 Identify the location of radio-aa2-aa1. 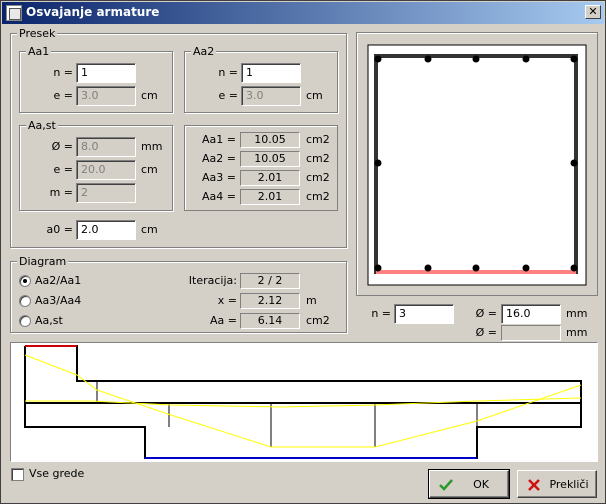
(25, 281).